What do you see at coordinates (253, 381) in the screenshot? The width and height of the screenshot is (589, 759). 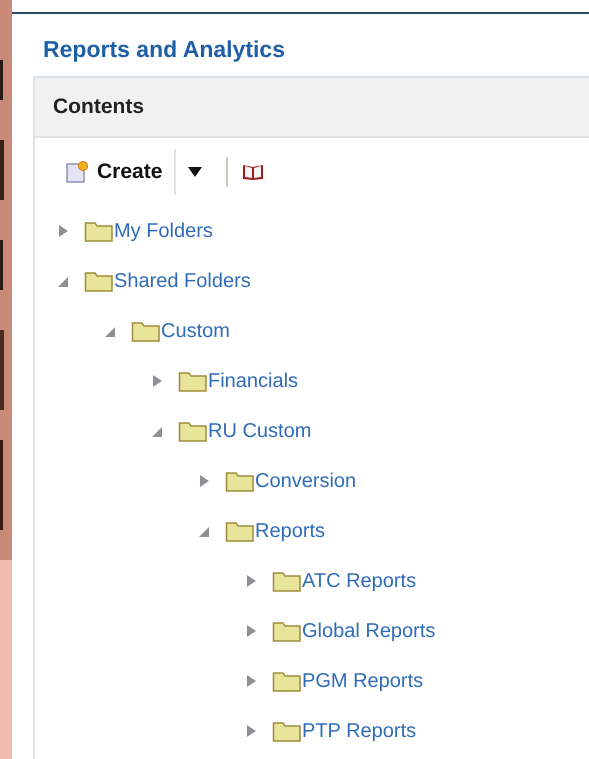 I see `folder-link: Financials` at bounding box center [253, 381].